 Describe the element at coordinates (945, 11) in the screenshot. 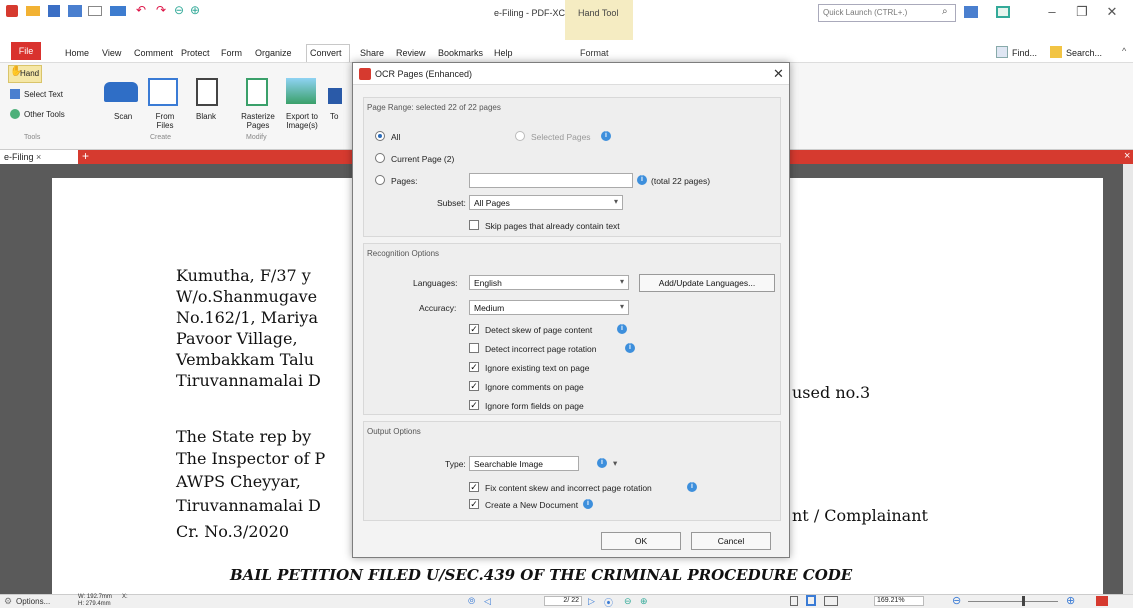

I see `search-icon: ⌕` at that location.